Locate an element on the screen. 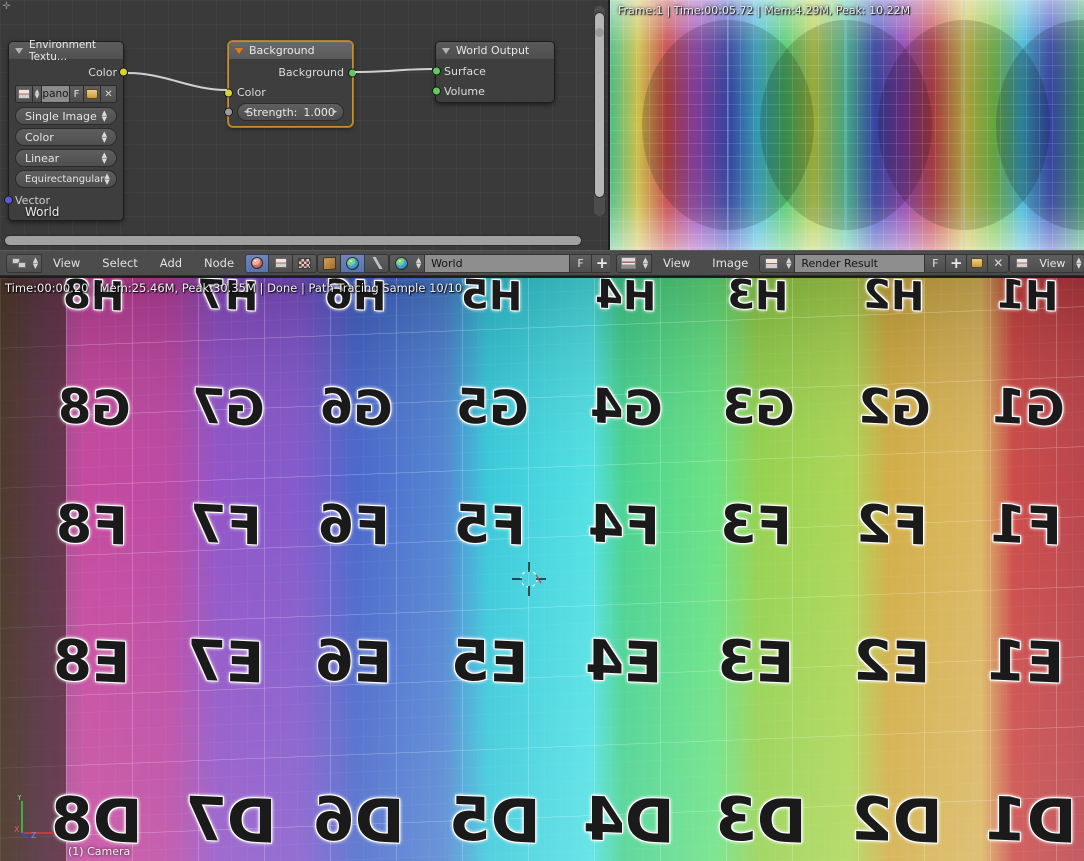 The image size is (1084, 861). cursor-3d-icon is located at coordinates (529, 579).